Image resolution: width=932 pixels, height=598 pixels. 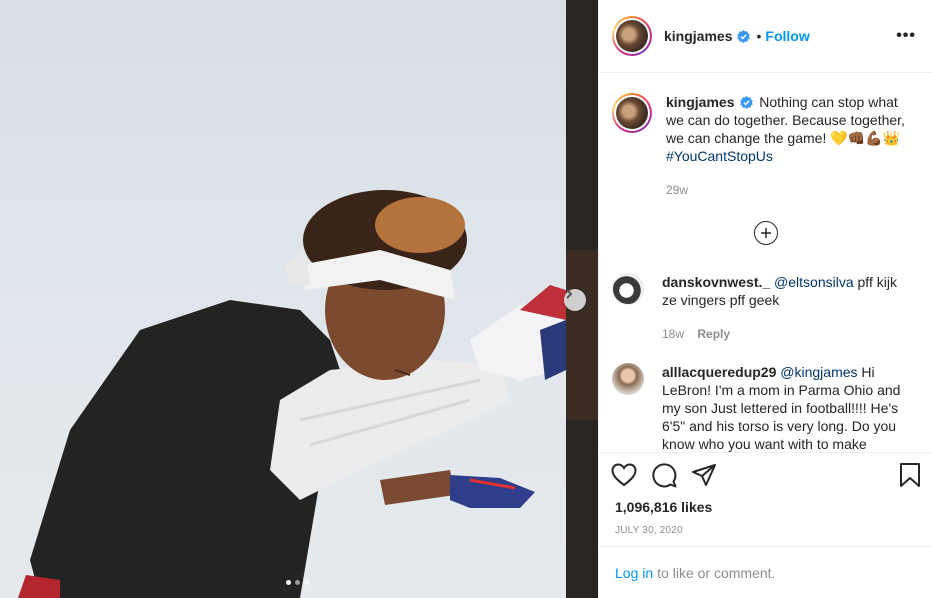 I want to click on more-options-icon: •••, so click(x=906, y=36).